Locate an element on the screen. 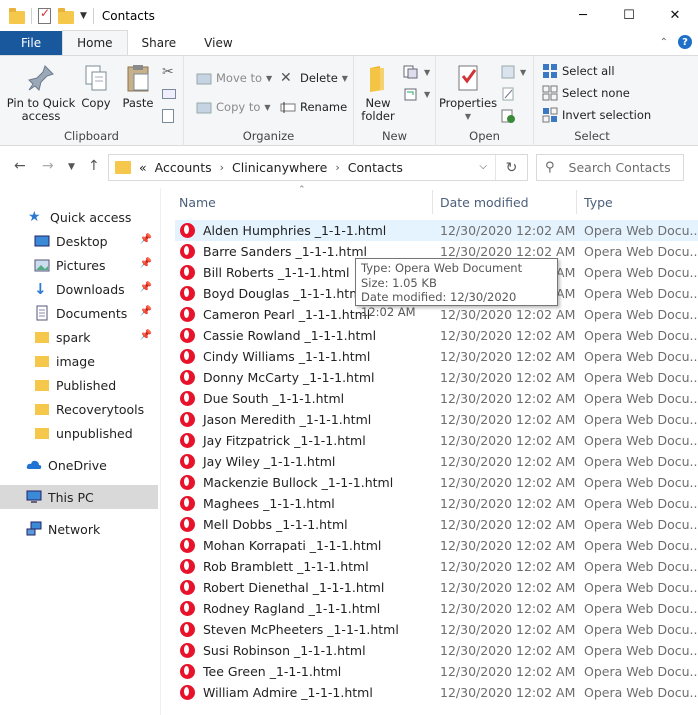 This screenshot has width=698, height=715. properties-icon is located at coordinates (46, 15).